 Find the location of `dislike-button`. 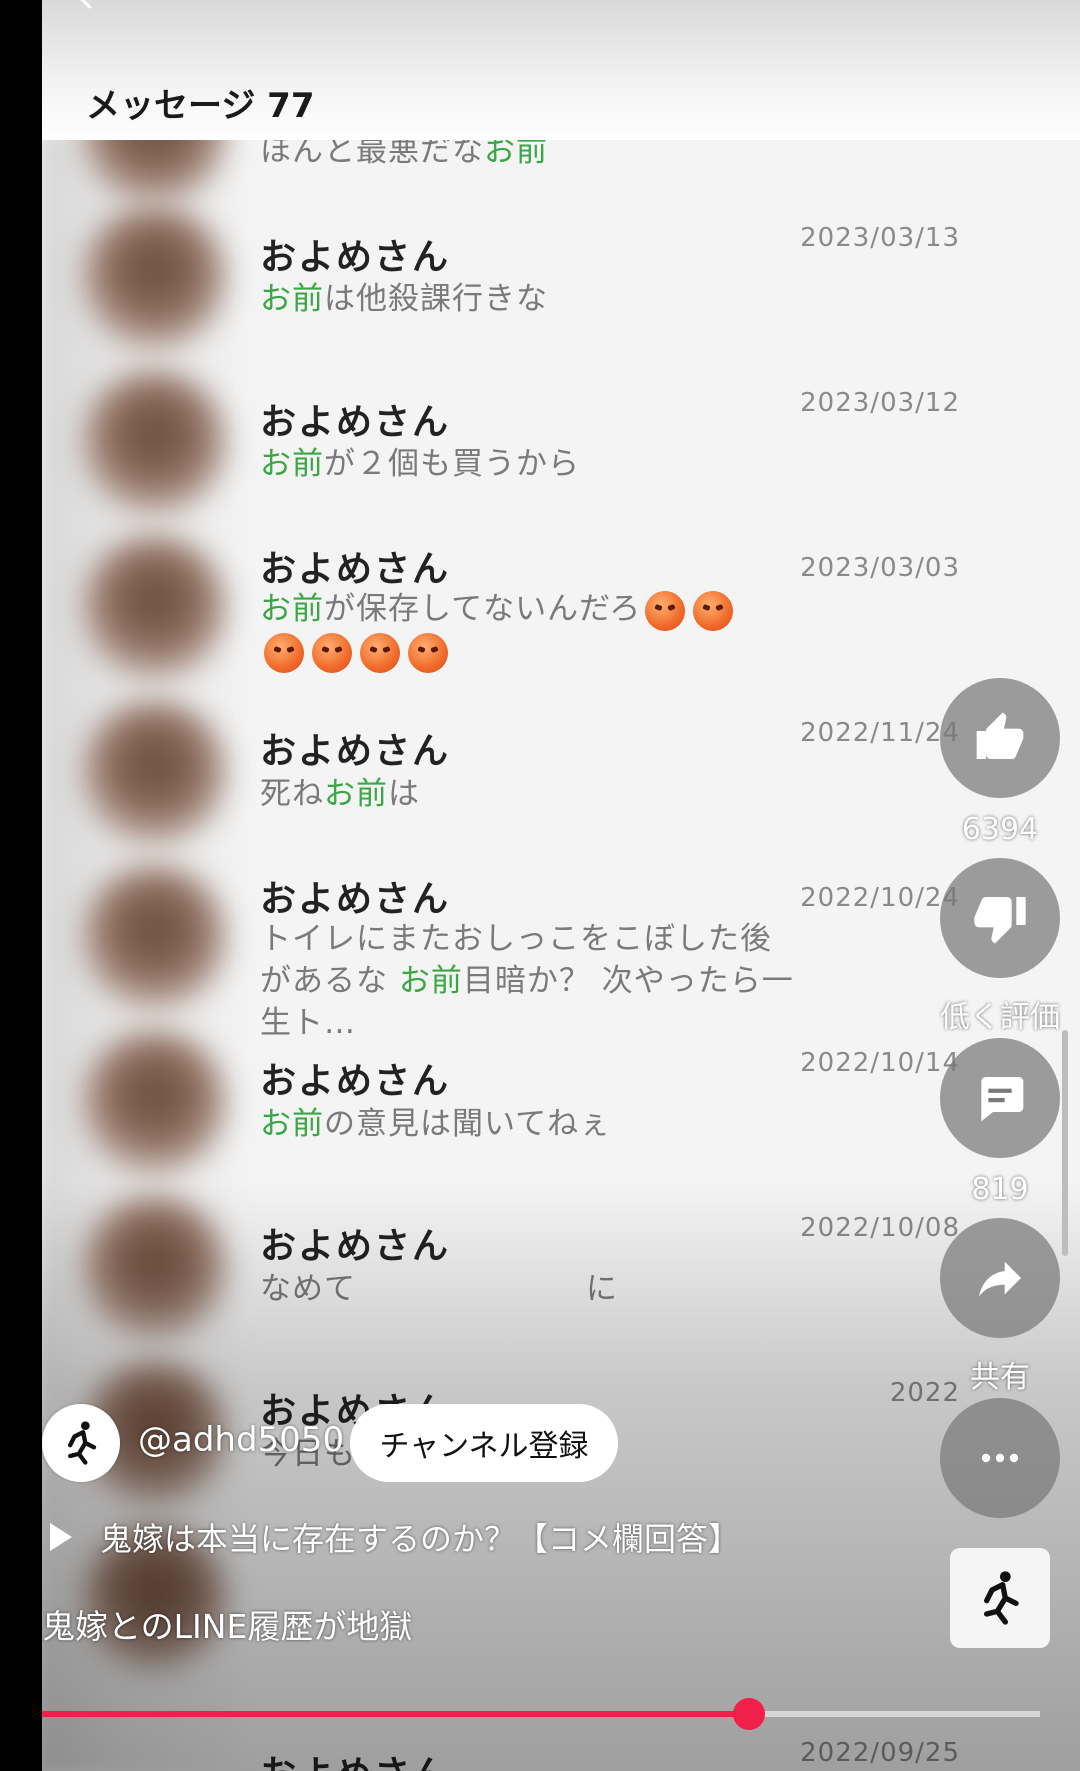

dislike-button is located at coordinates (1000, 918).